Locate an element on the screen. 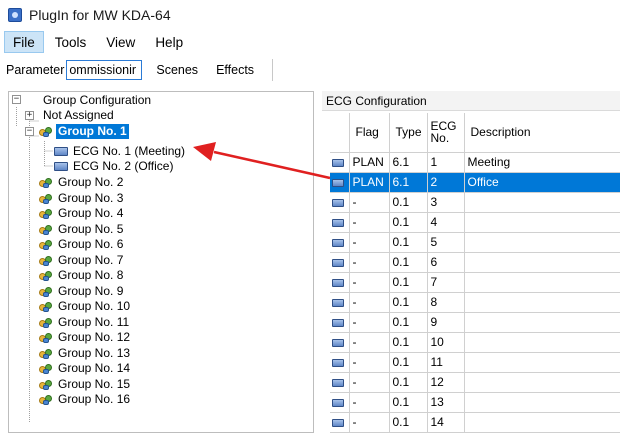 Image resolution: width=620 pixels, height=433 pixels. tree-group-item: Group No. 16 is located at coordinates (85, 399).